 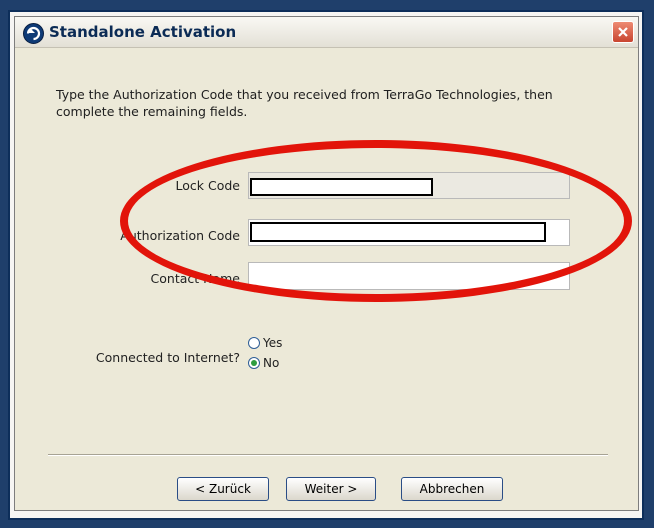 I want to click on close-button, so click(x=623, y=32).